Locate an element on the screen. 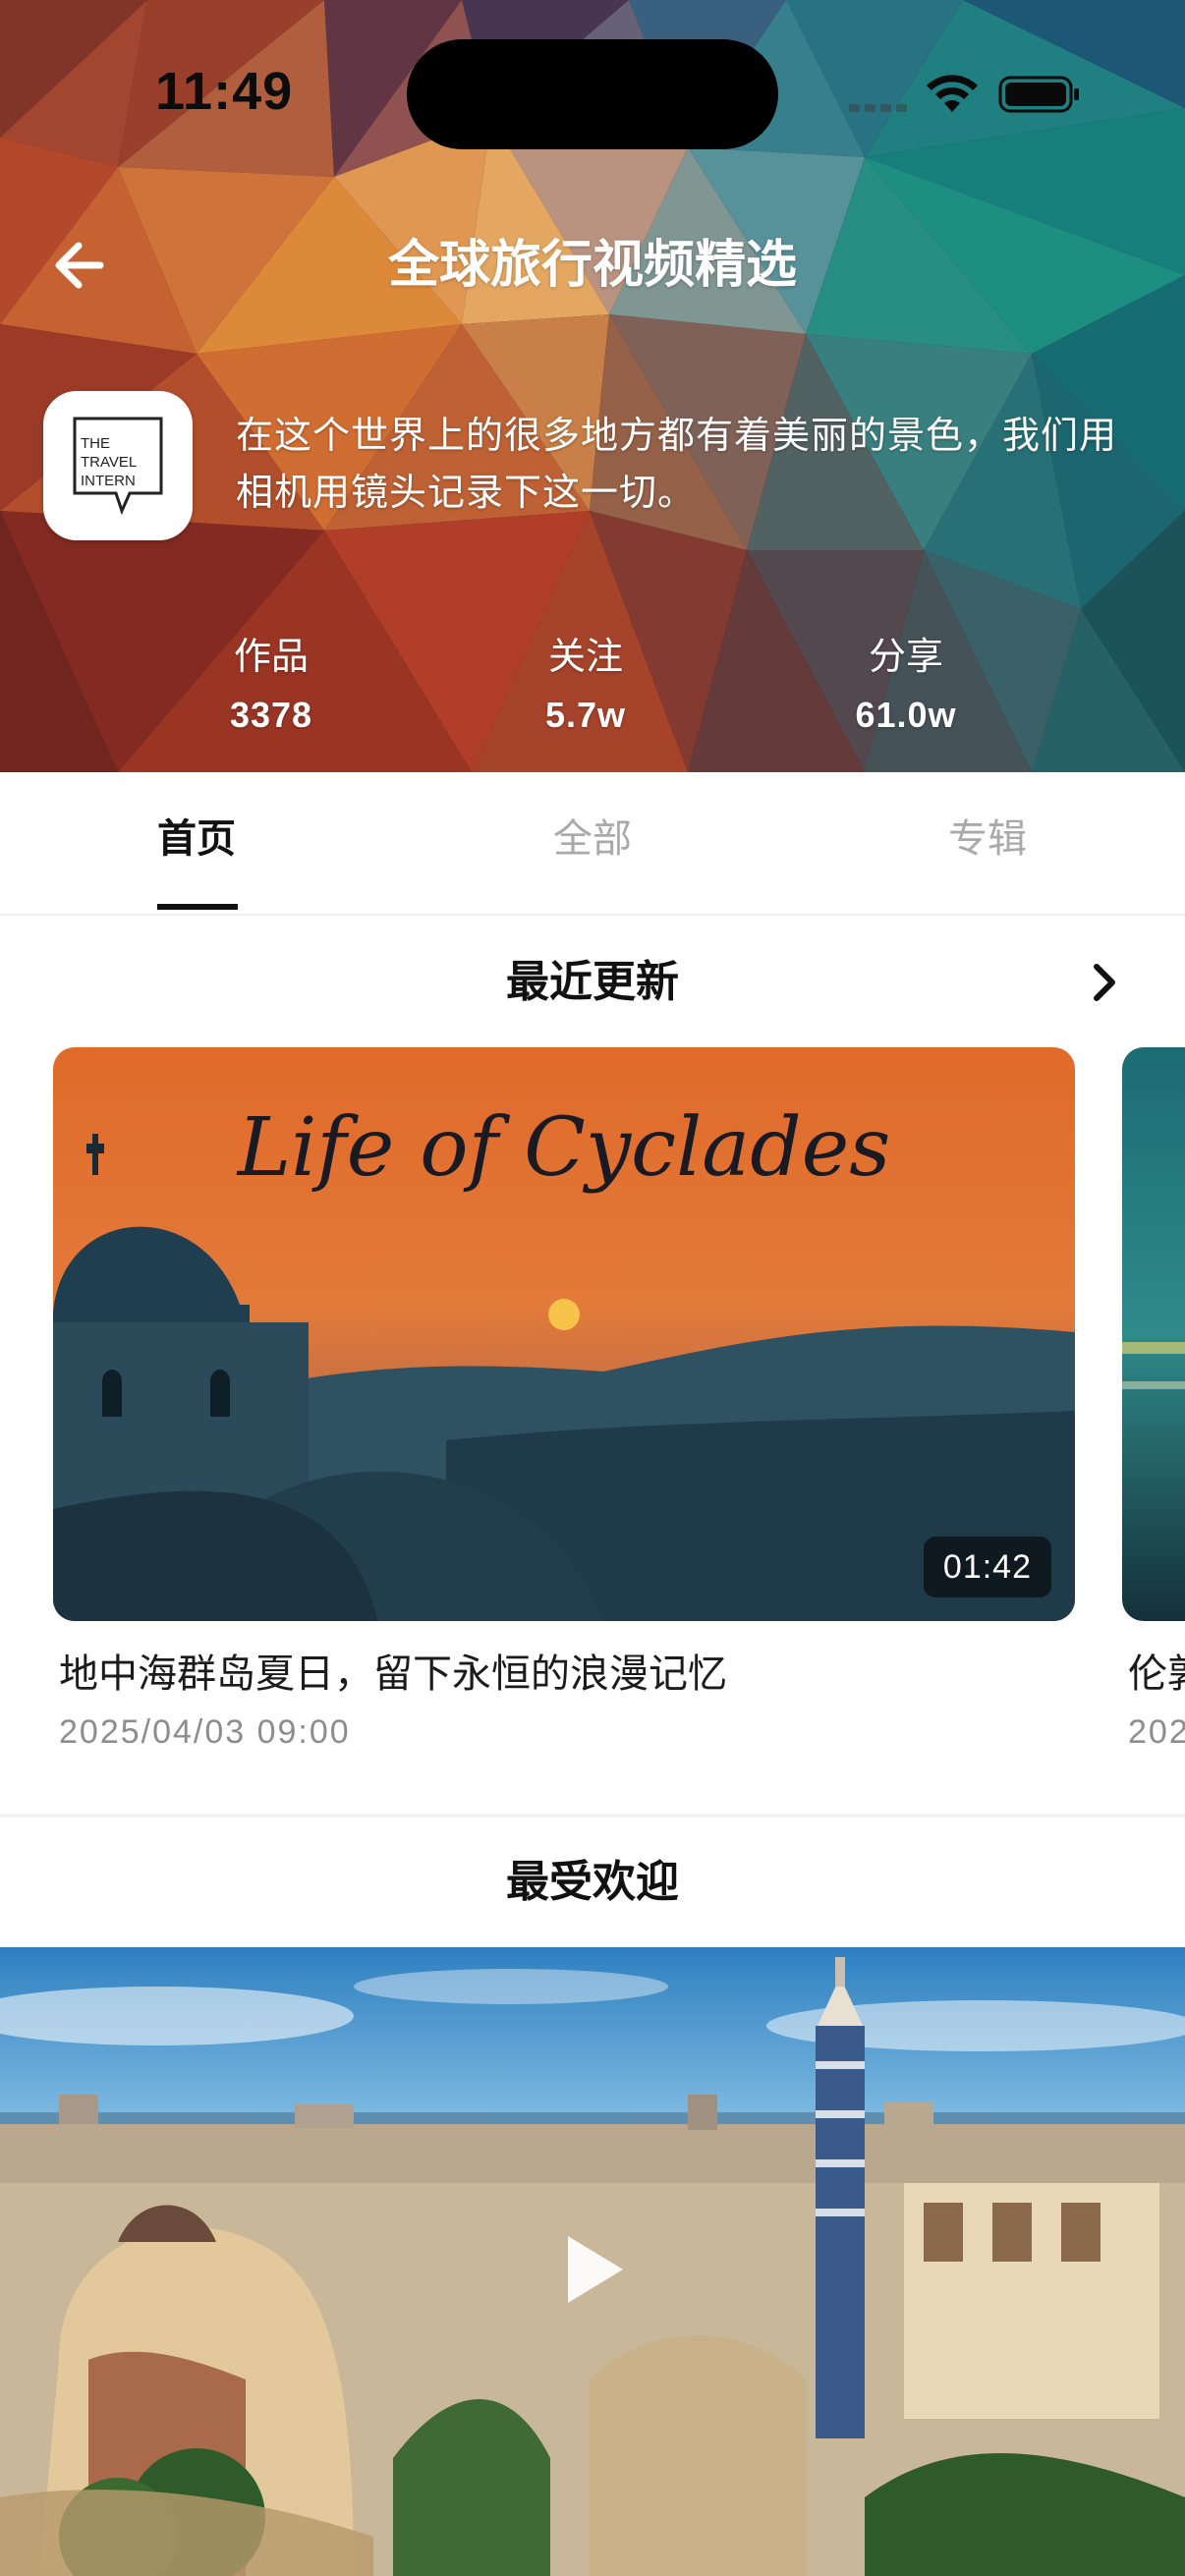 This screenshot has height=2576, width=1185. tab-albums: 专辑 is located at coordinates (988, 839).